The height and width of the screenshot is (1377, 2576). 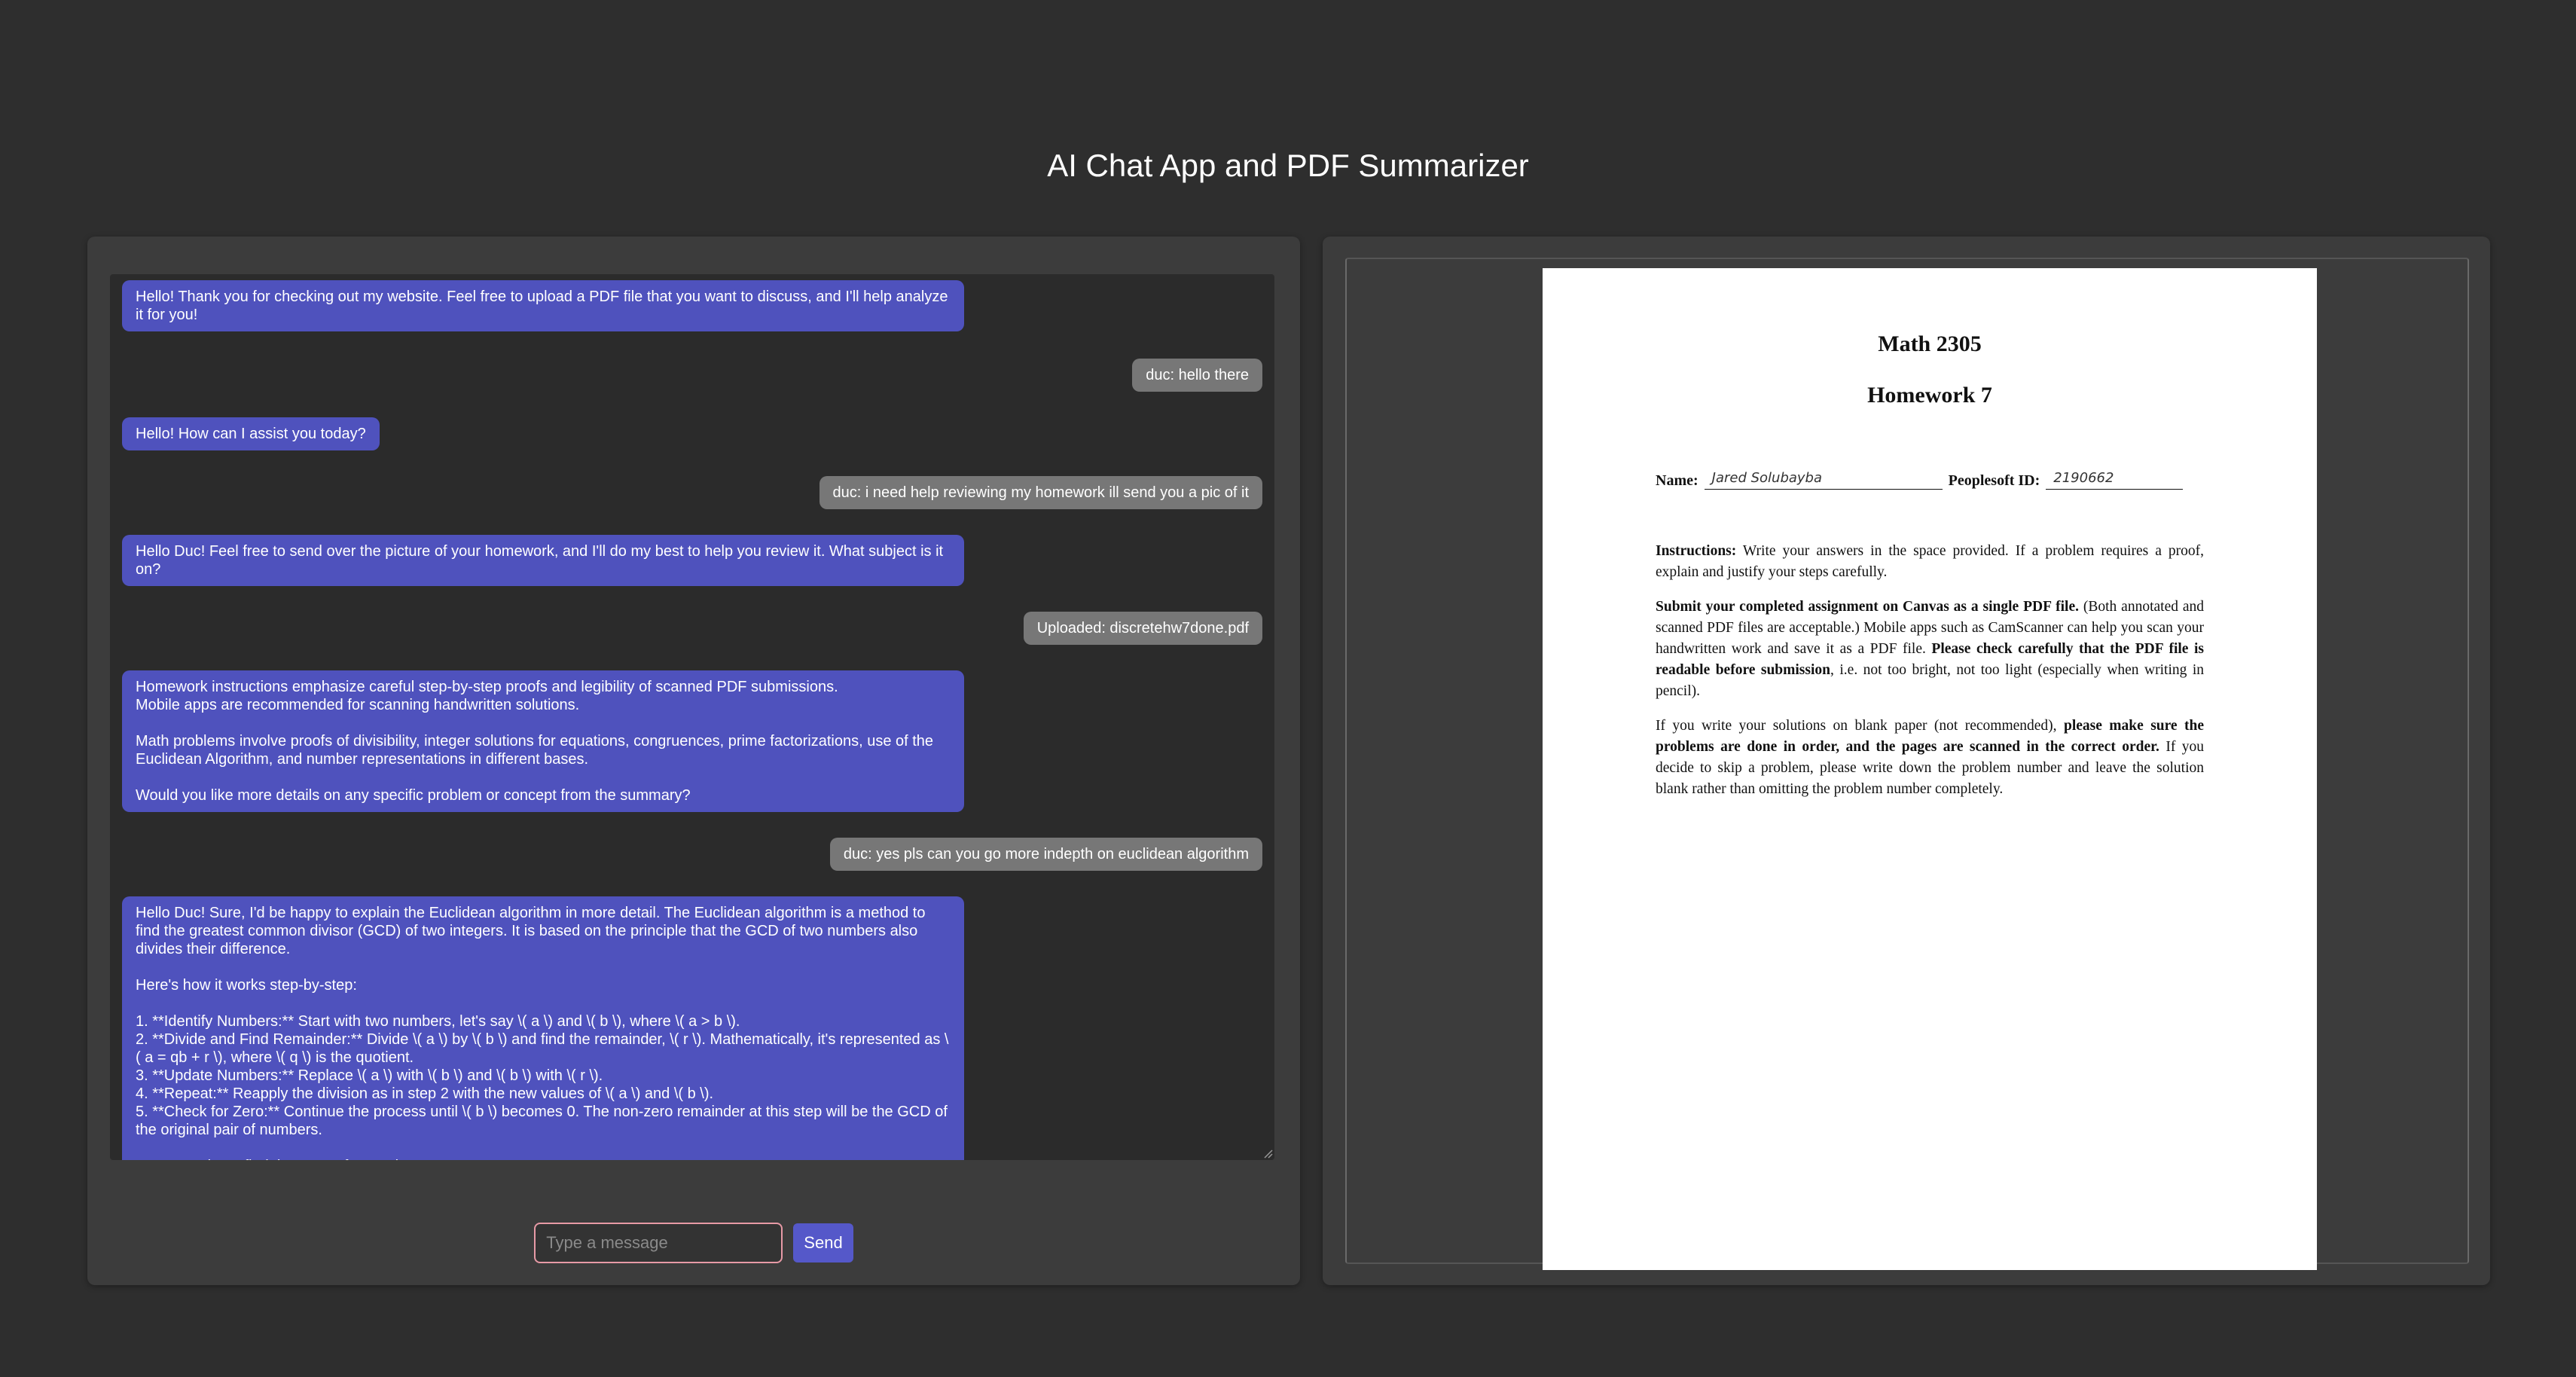 I want to click on resize-grip-icon, so click(x=1268, y=1153).